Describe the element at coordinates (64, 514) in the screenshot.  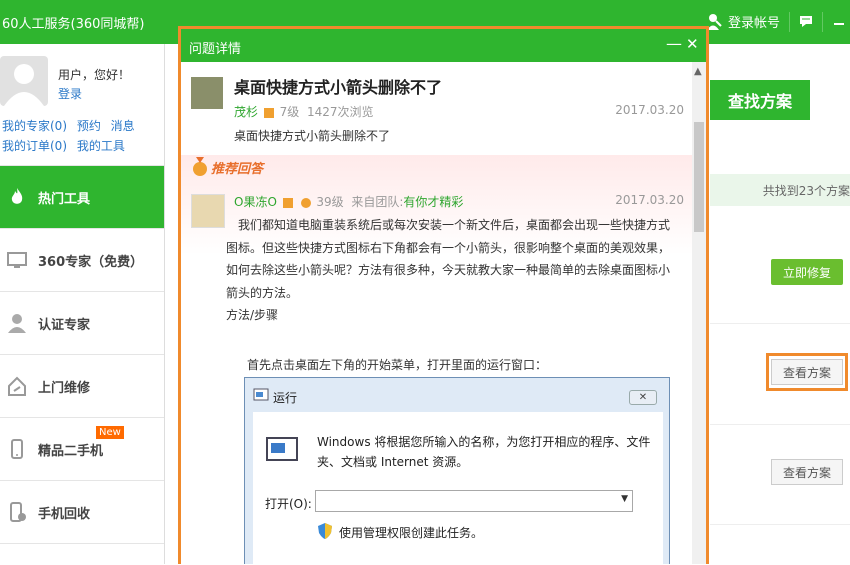
I see `sidebar-item-label: 手机回收` at that location.